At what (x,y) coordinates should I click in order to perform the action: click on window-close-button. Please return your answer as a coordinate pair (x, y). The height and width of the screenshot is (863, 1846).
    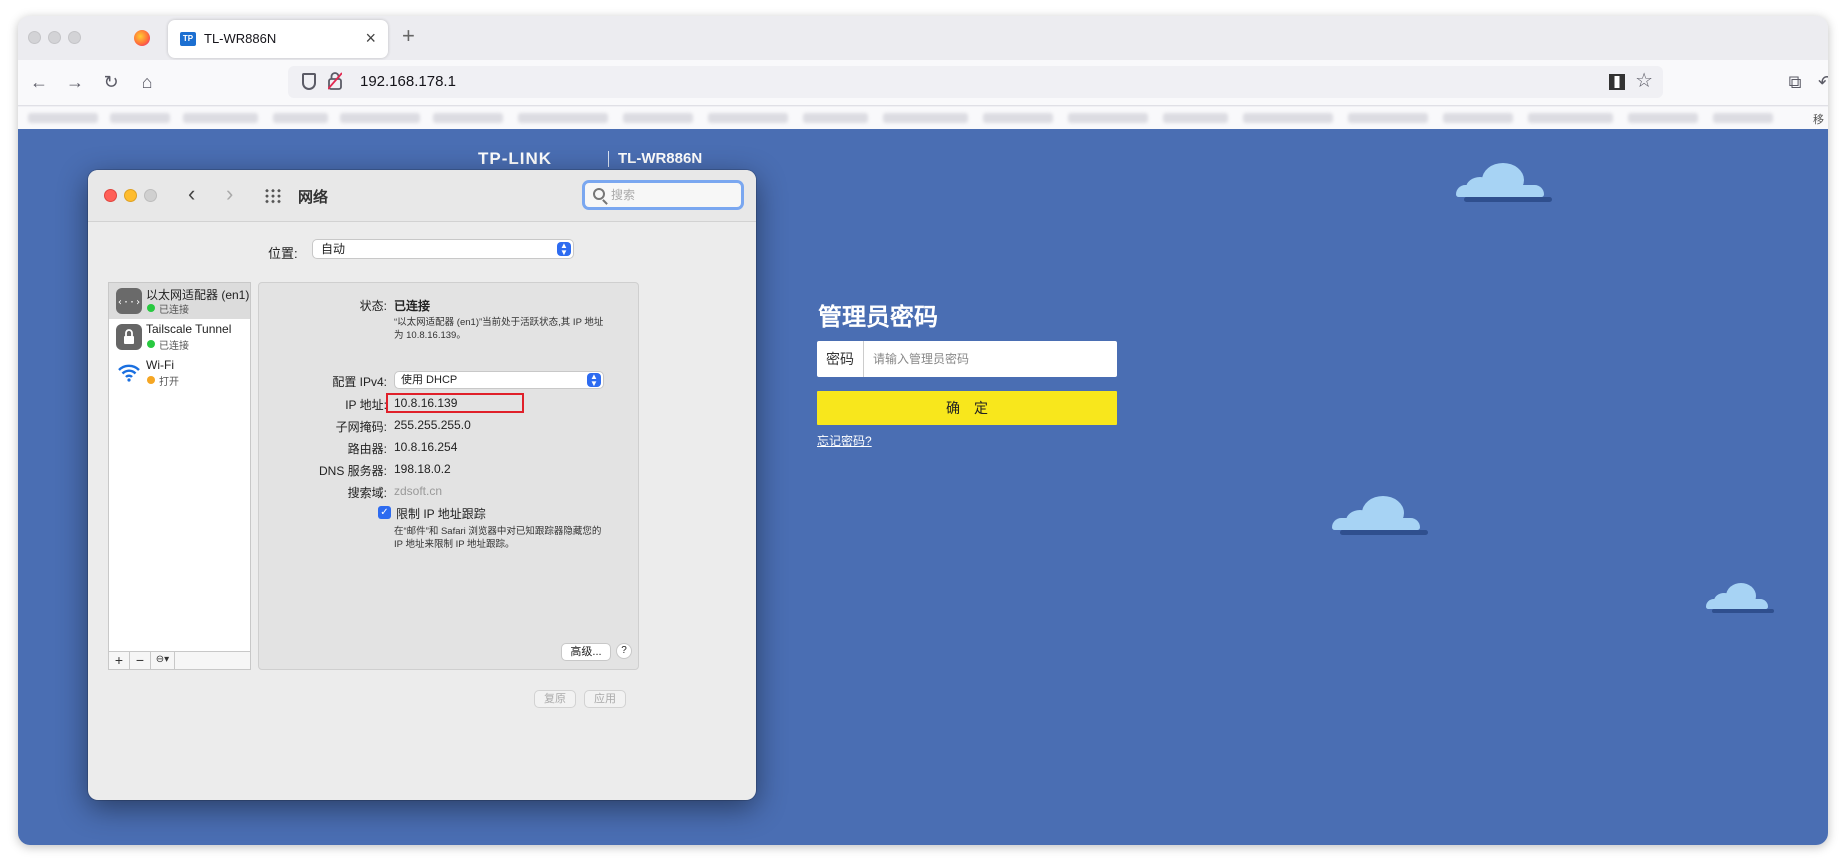
    Looking at the image, I should click on (34, 37).